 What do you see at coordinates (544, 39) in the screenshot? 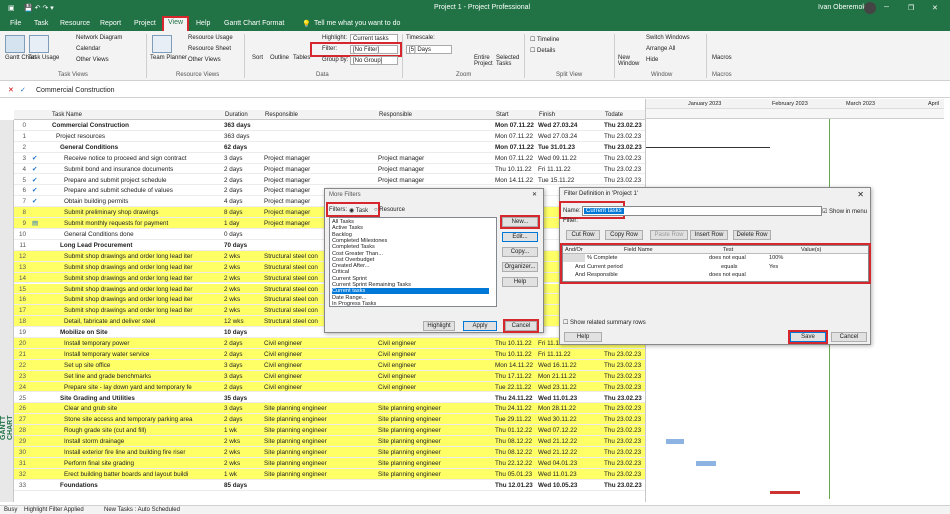
I see `timeline-checkbox: ☐ Timeline` at bounding box center [544, 39].